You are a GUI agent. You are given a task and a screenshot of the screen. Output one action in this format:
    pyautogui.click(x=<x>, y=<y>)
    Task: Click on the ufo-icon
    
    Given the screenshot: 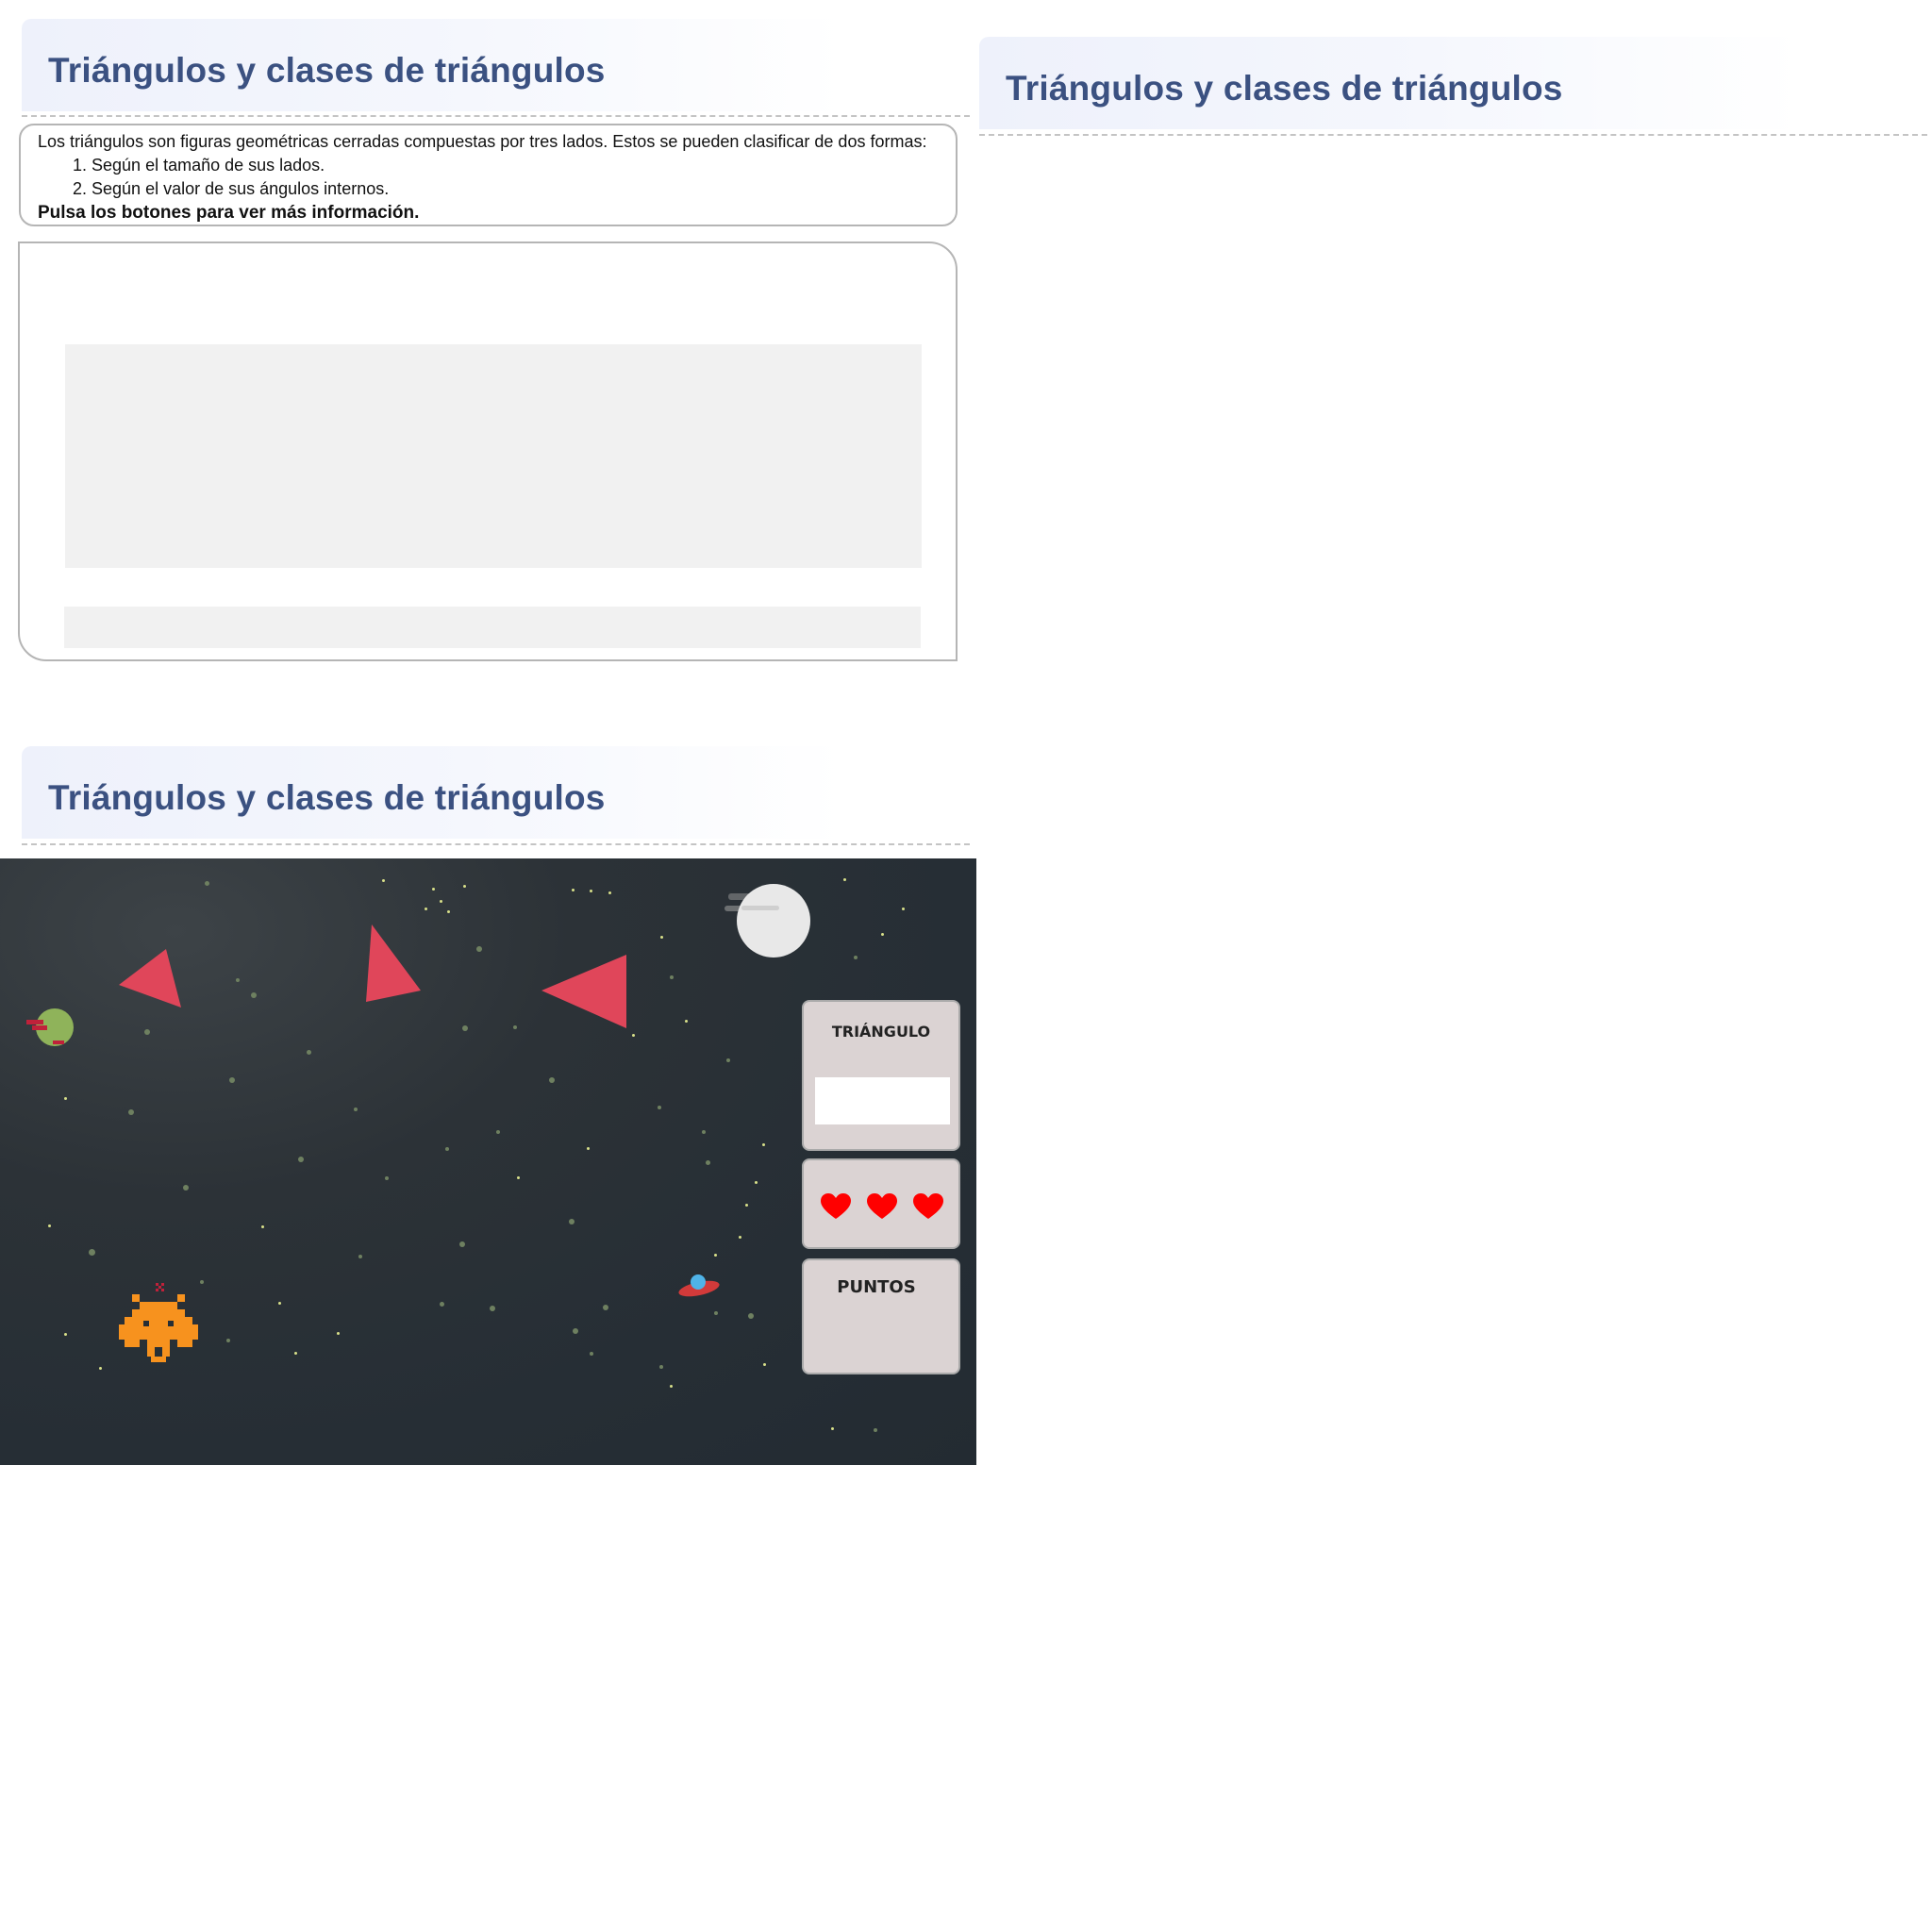 What is the action you would take?
    pyautogui.click(x=699, y=1285)
    